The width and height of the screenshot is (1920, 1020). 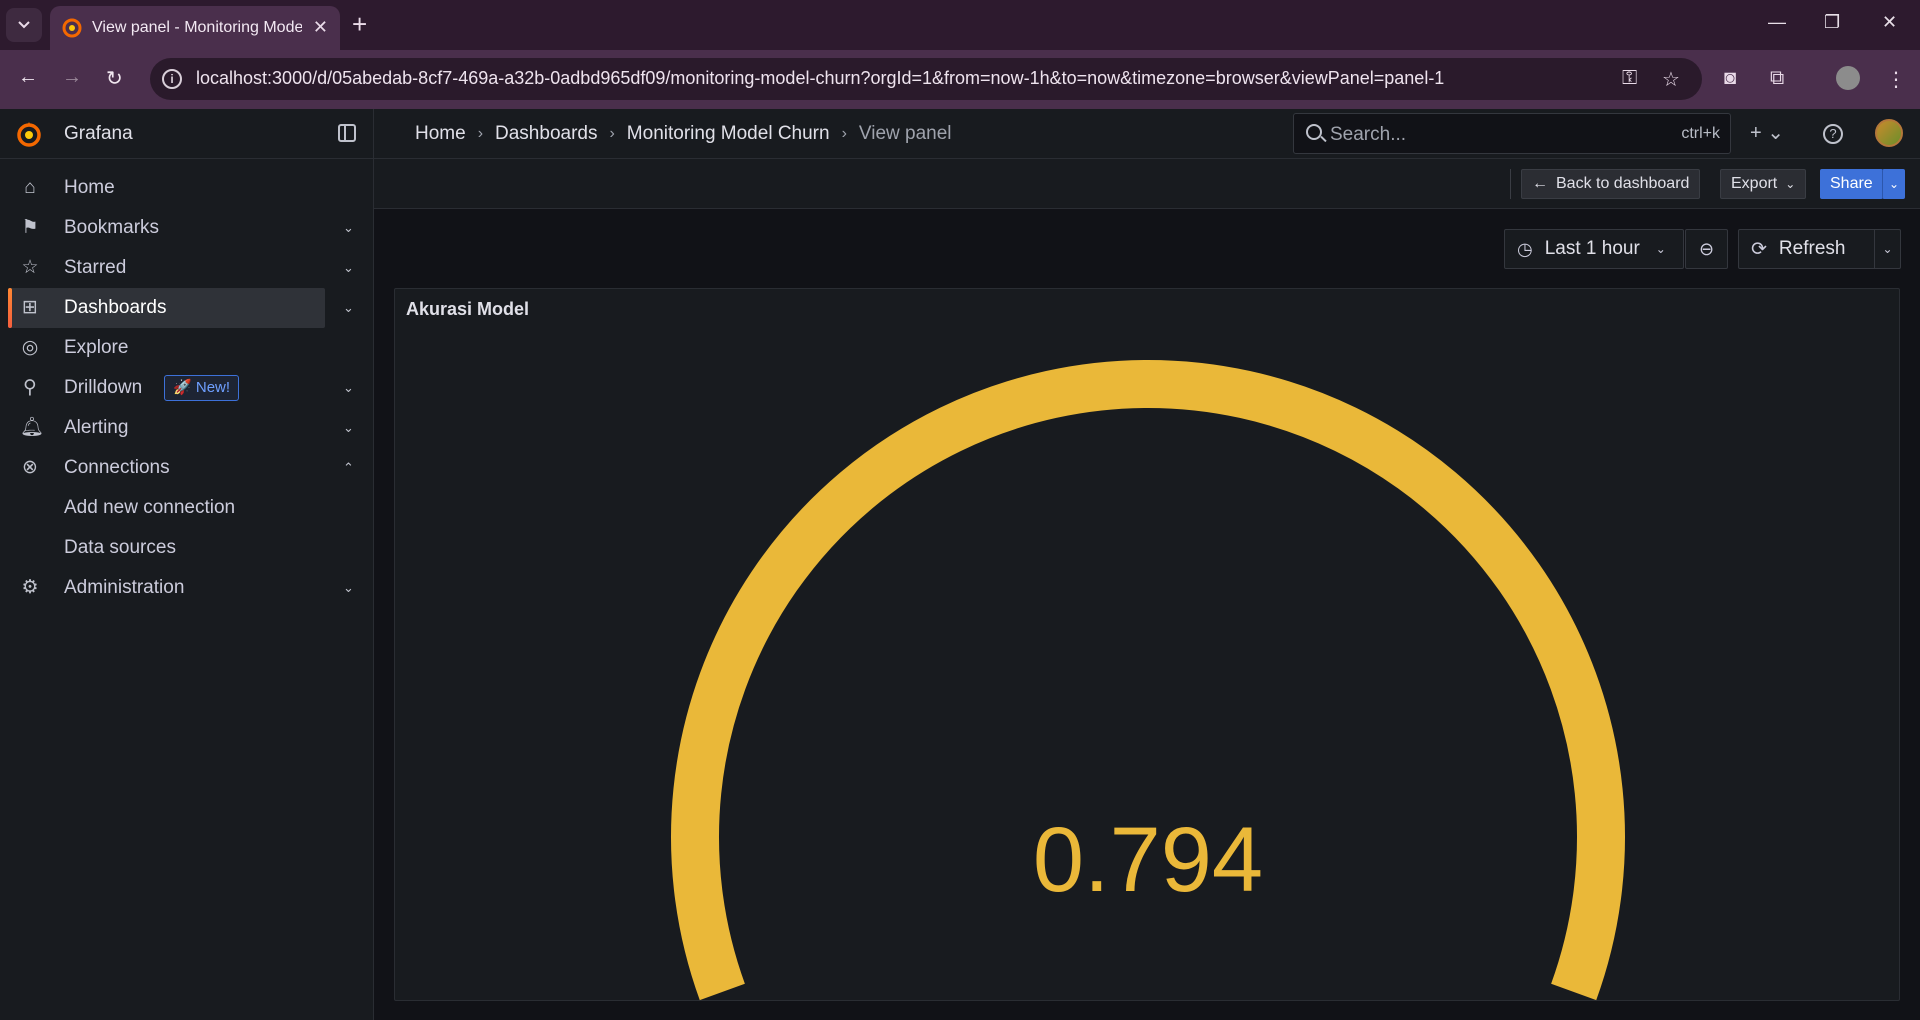 I want to click on active-highlight, so click(x=166, y=308).